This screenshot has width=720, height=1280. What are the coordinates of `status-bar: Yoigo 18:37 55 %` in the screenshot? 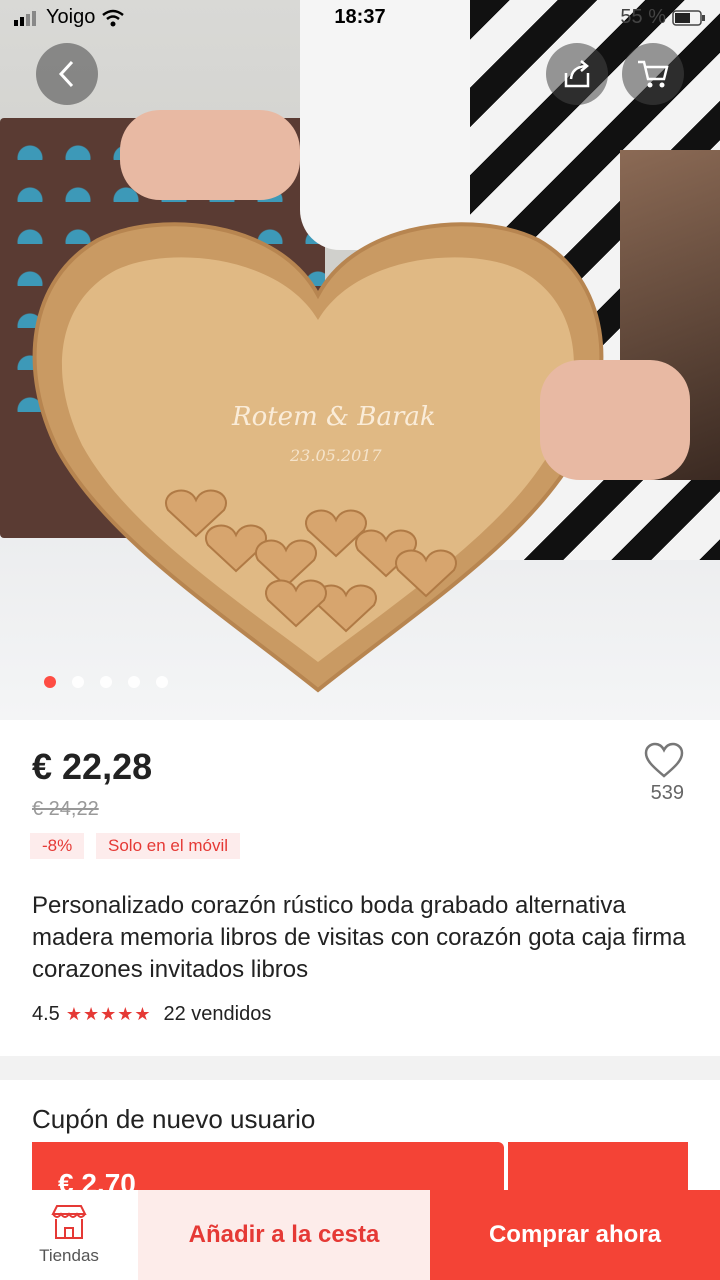 It's located at (360, 19).